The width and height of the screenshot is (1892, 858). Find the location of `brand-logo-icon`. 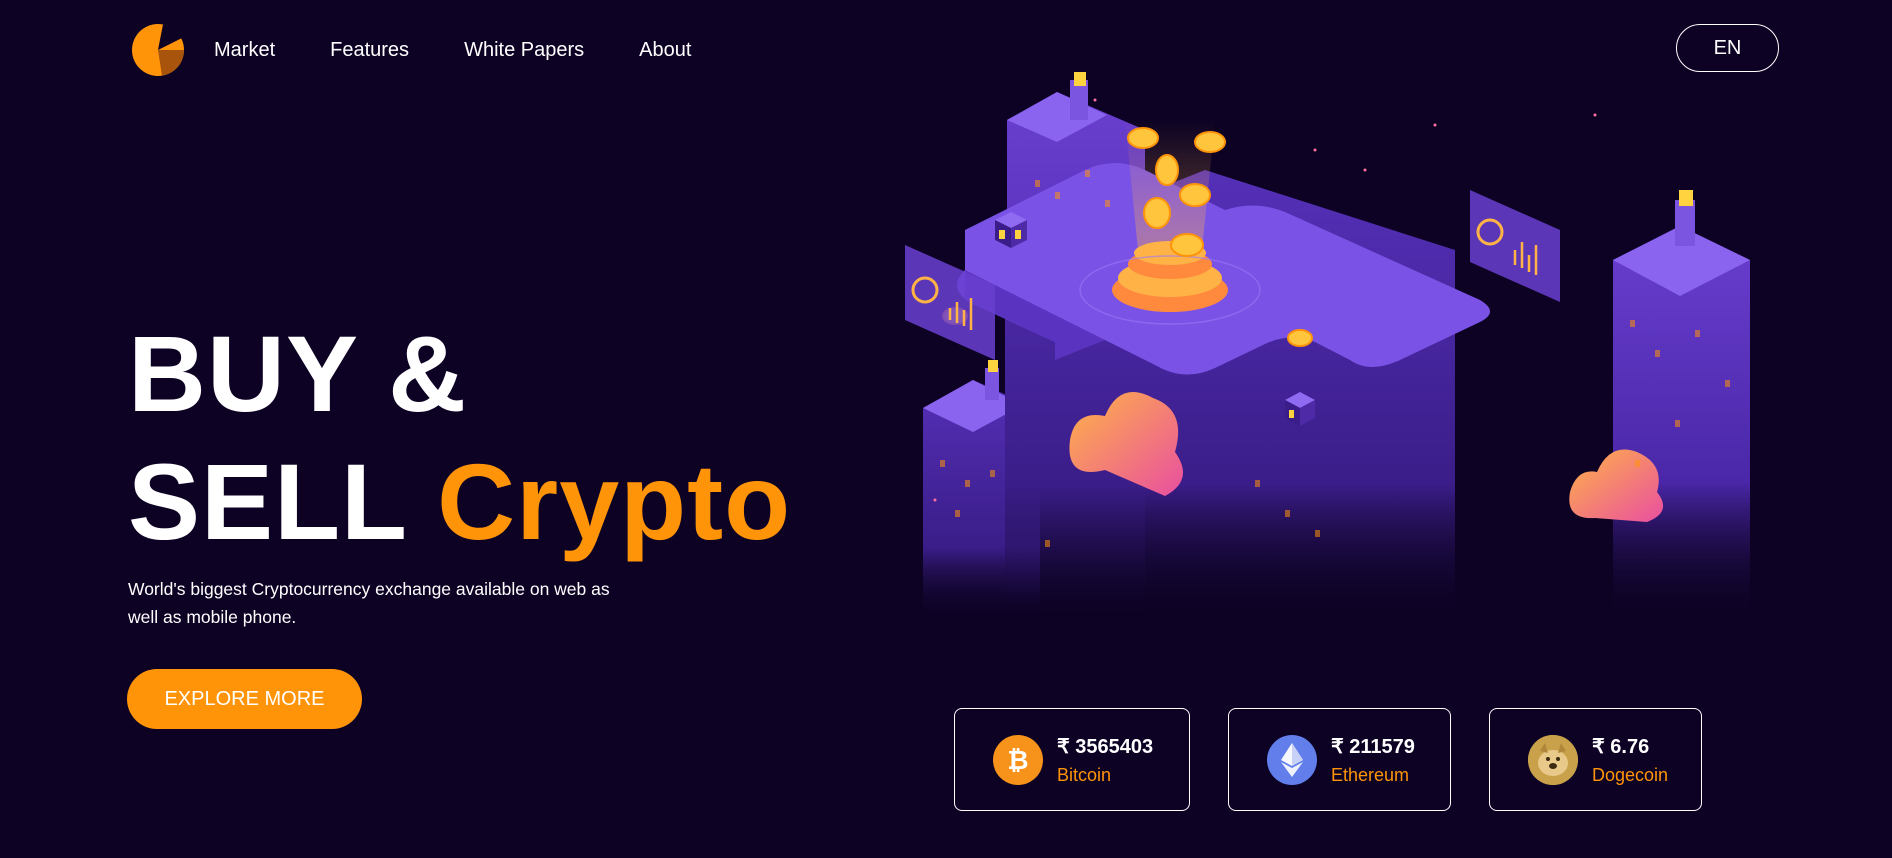

brand-logo-icon is located at coordinates (160, 50).